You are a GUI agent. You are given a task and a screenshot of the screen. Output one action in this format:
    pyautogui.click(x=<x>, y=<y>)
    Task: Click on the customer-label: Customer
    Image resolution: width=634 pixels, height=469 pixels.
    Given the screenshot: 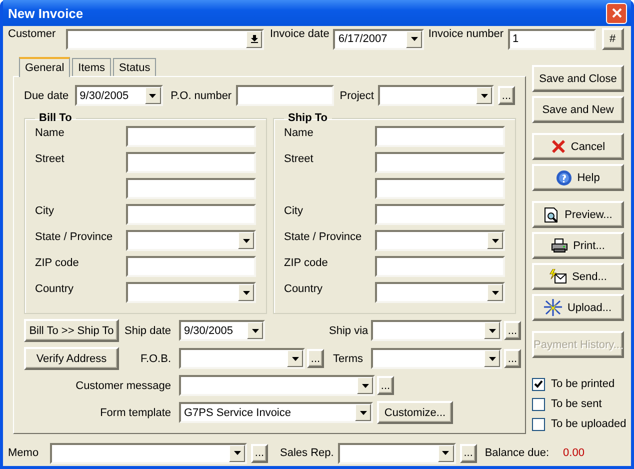 What is the action you would take?
    pyautogui.click(x=32, y=34)
    